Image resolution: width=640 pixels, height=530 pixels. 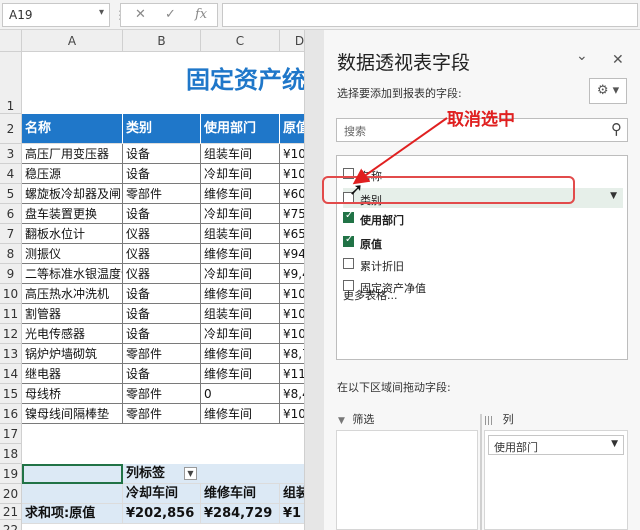 I want to click on table-cell: 测振仪, so click(x=72, y=254).